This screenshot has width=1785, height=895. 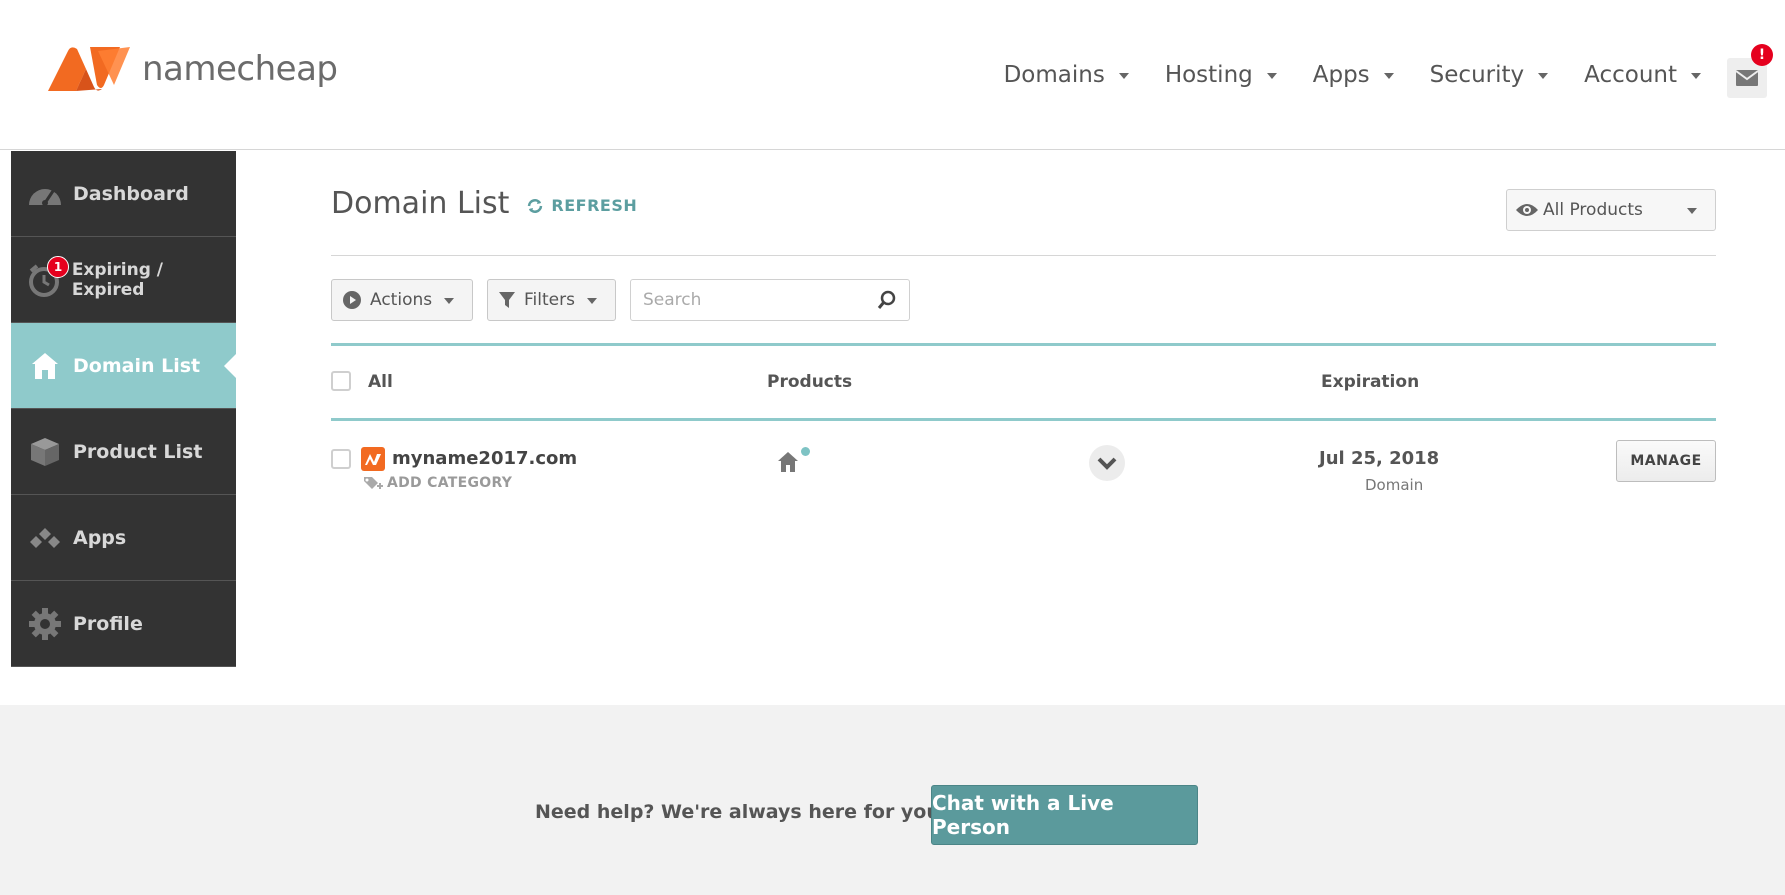 I want to click on namecheap-logo: namecheap, so click(x=190, y=69).